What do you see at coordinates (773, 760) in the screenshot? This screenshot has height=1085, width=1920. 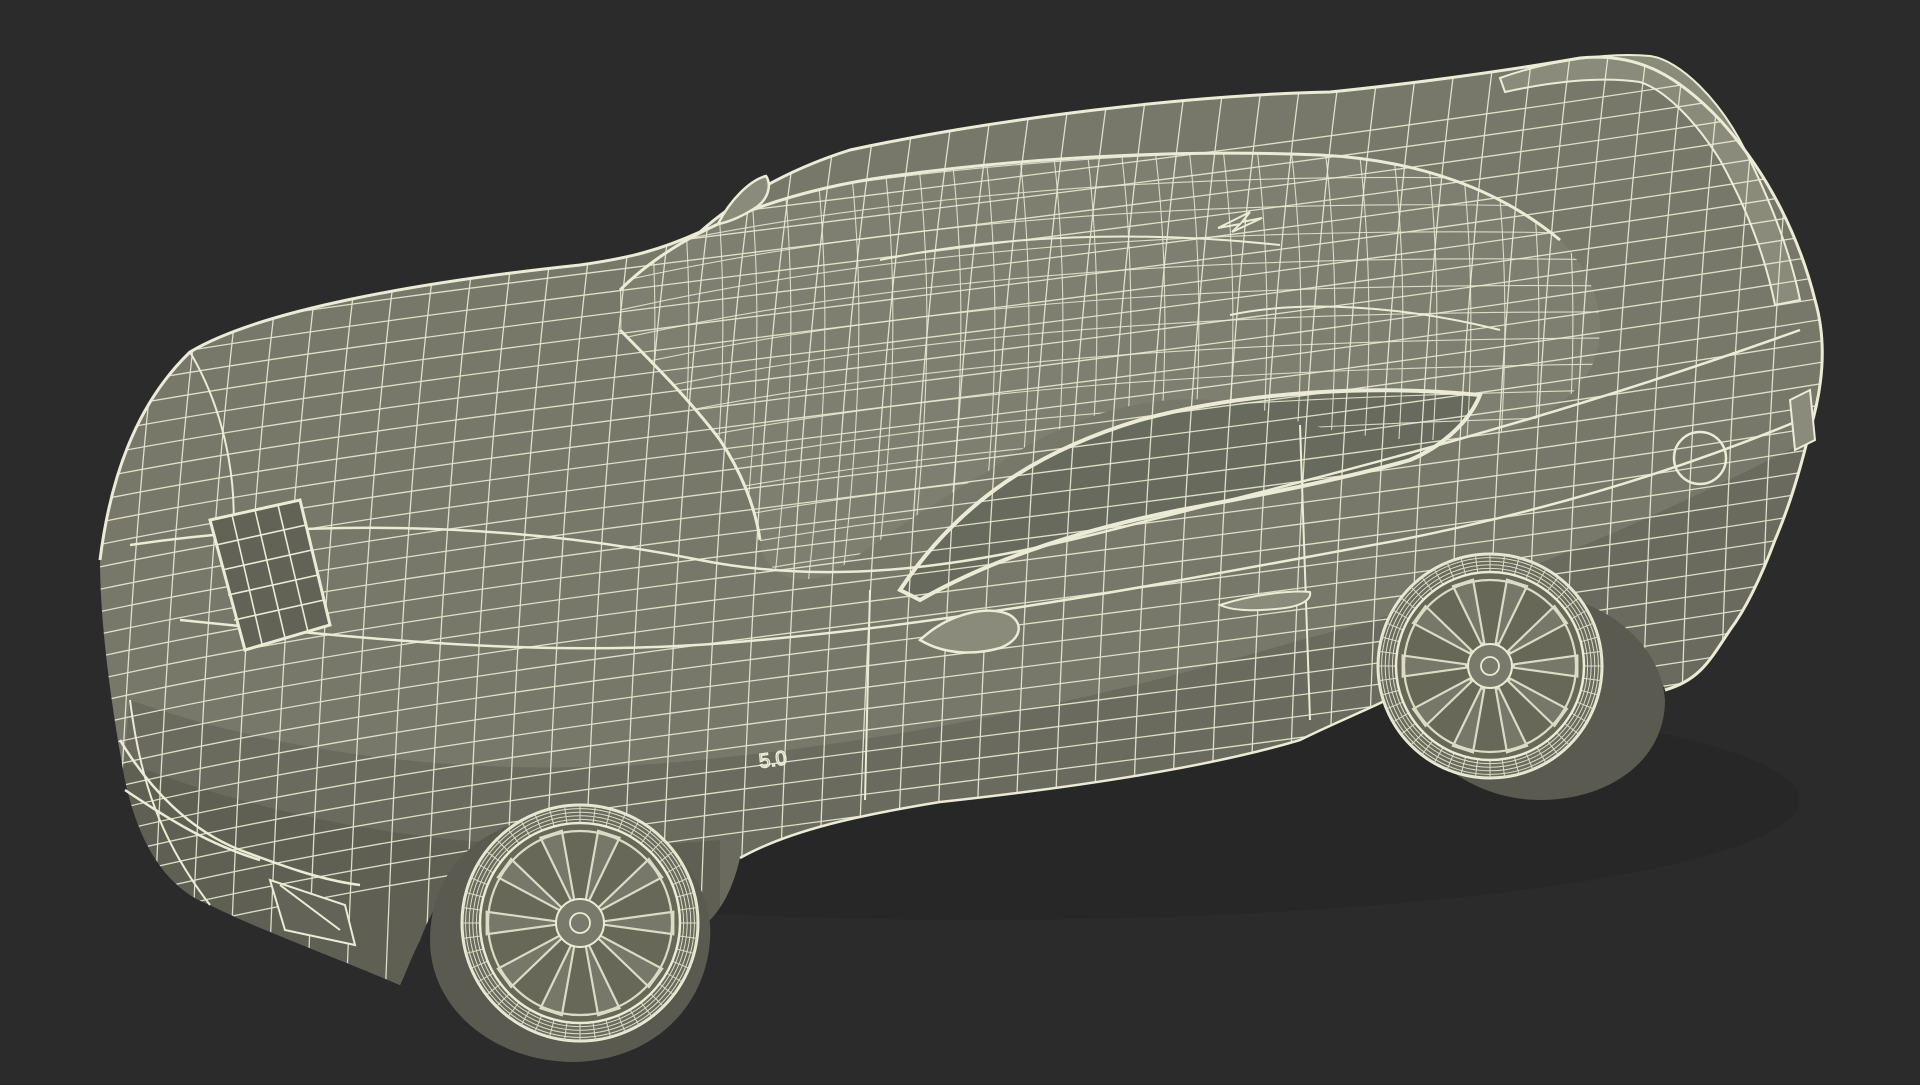 I see `fender-badge: 5.0` at bounding box center [773, 760].